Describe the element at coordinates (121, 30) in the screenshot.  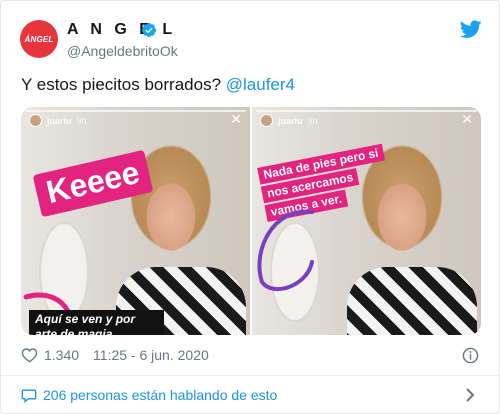
I see `author-name: A N G E L` at that location.